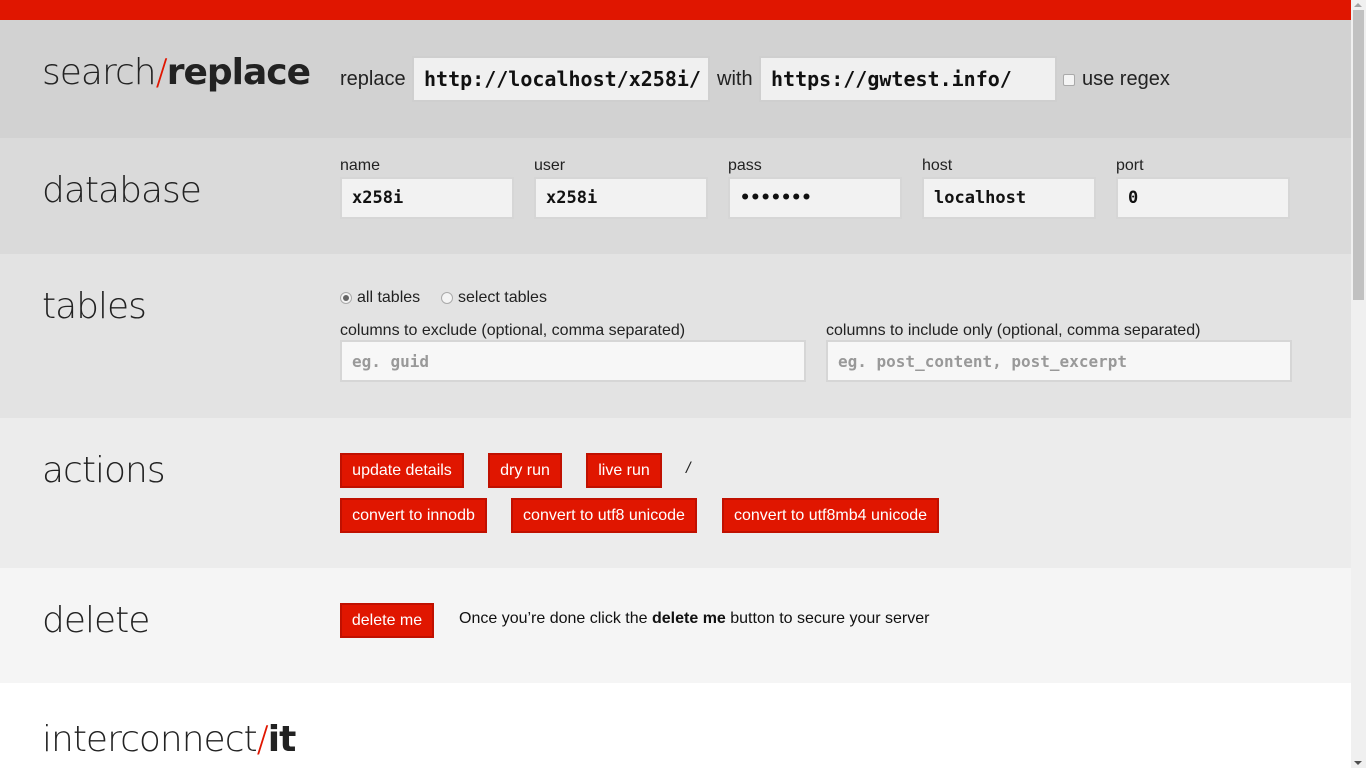 The width and height of the screenshot is (1366, 768). What do you see at coordinates (604, 515) in the screenshot?
I see `convert-utf8-button: convert to utf8 unicode` at bounding box center [604, 515].